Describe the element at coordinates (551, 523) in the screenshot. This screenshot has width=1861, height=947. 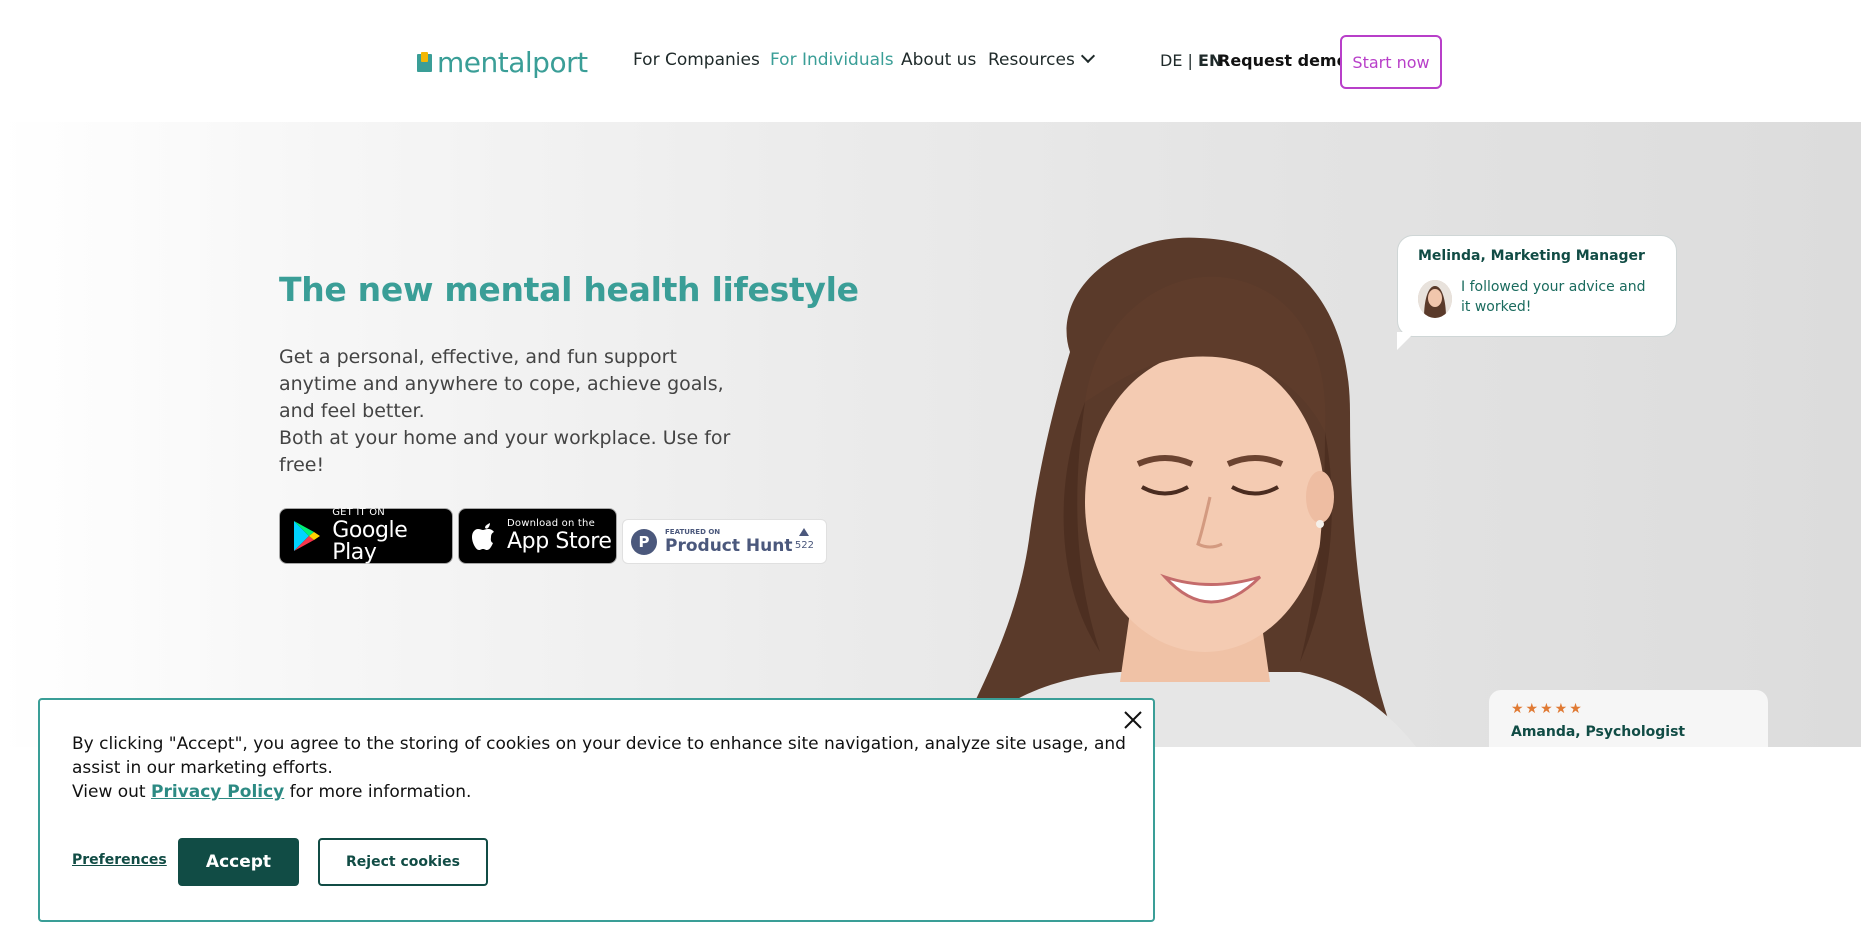
I see `app-store-small-text: Download on the` at that location.